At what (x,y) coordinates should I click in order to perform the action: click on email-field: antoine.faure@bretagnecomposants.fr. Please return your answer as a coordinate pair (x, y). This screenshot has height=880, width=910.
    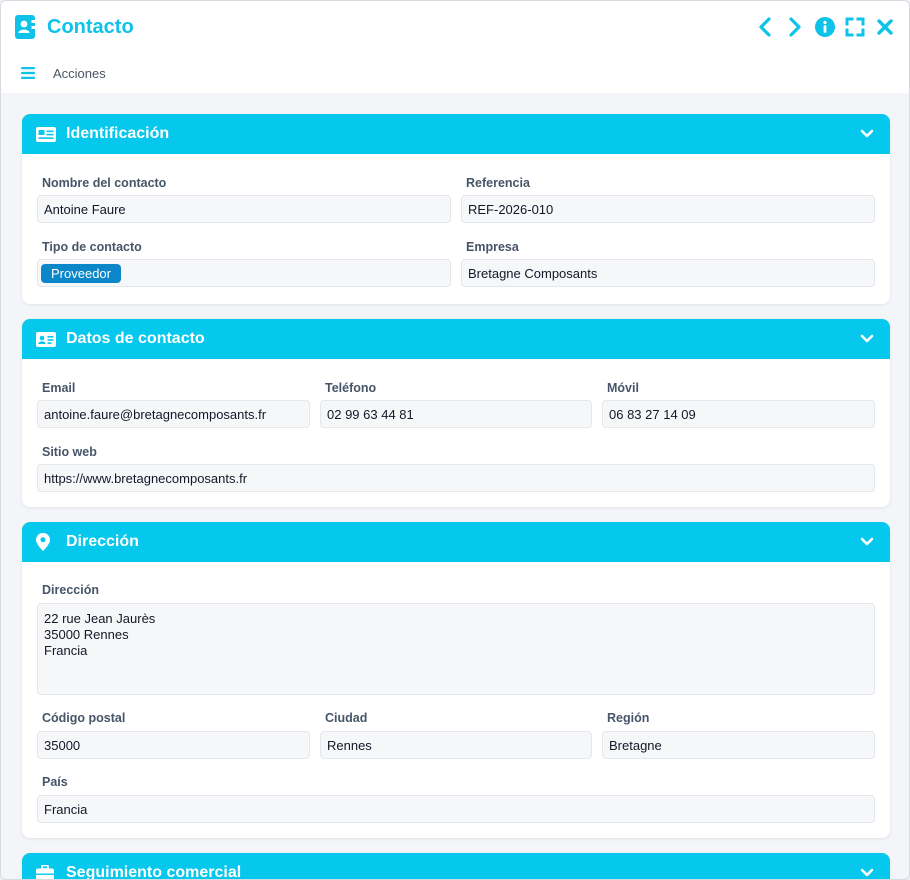
    Looking at the image, I should click on (173, 414).